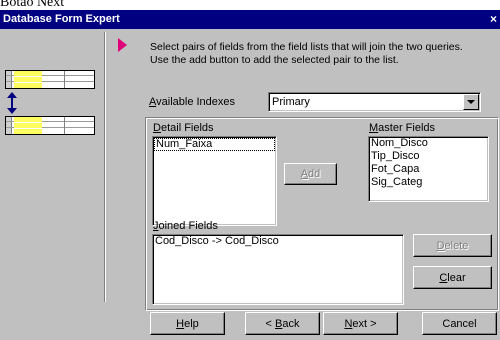  Describe the element at coordinates (192, 102) in the screenshot. I see `available-indexes-label: Available Indexes` at that location.